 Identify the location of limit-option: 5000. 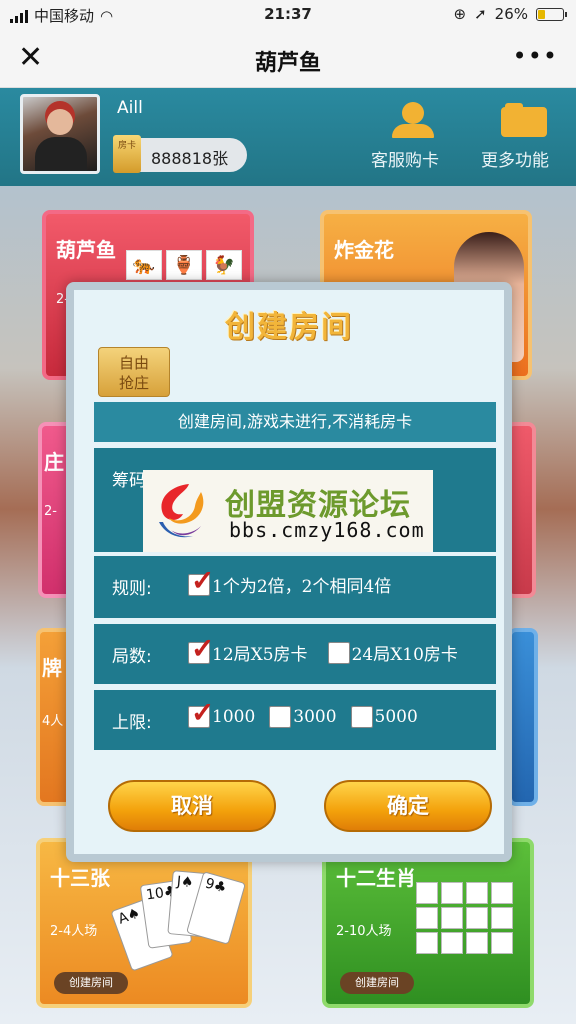
(384, 717).